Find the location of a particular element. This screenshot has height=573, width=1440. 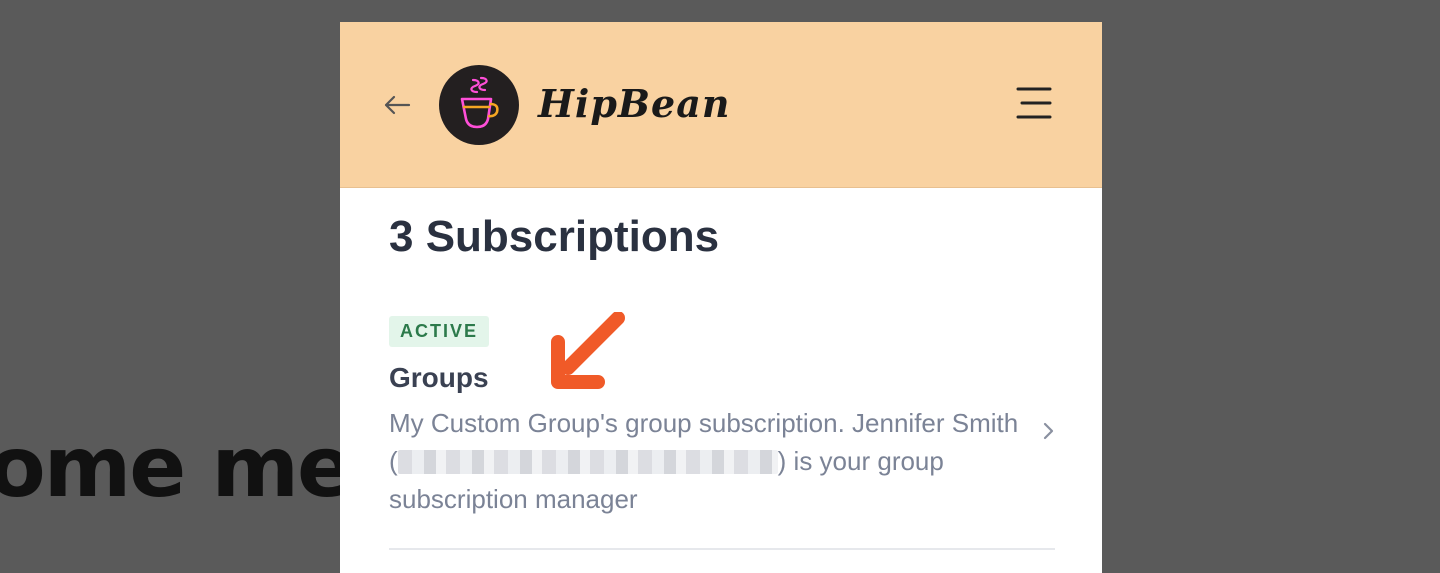

chevron-right-icon is located at coordinates (1048, 431).